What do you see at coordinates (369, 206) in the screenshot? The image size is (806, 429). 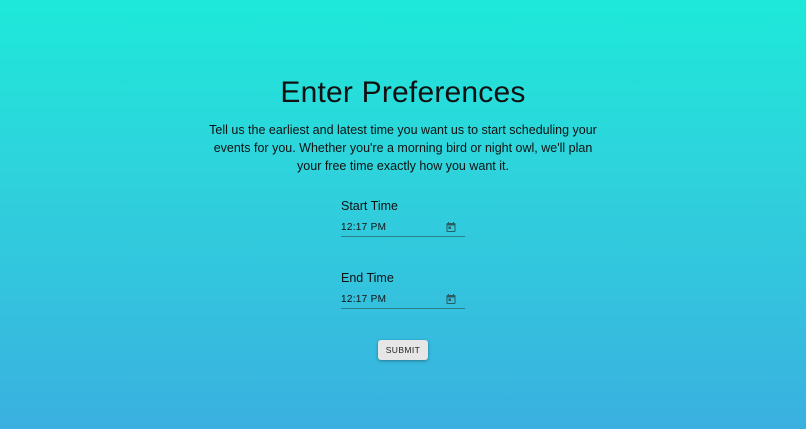 I see `start-time-label: Start Time` at bounding box center [369, 206].